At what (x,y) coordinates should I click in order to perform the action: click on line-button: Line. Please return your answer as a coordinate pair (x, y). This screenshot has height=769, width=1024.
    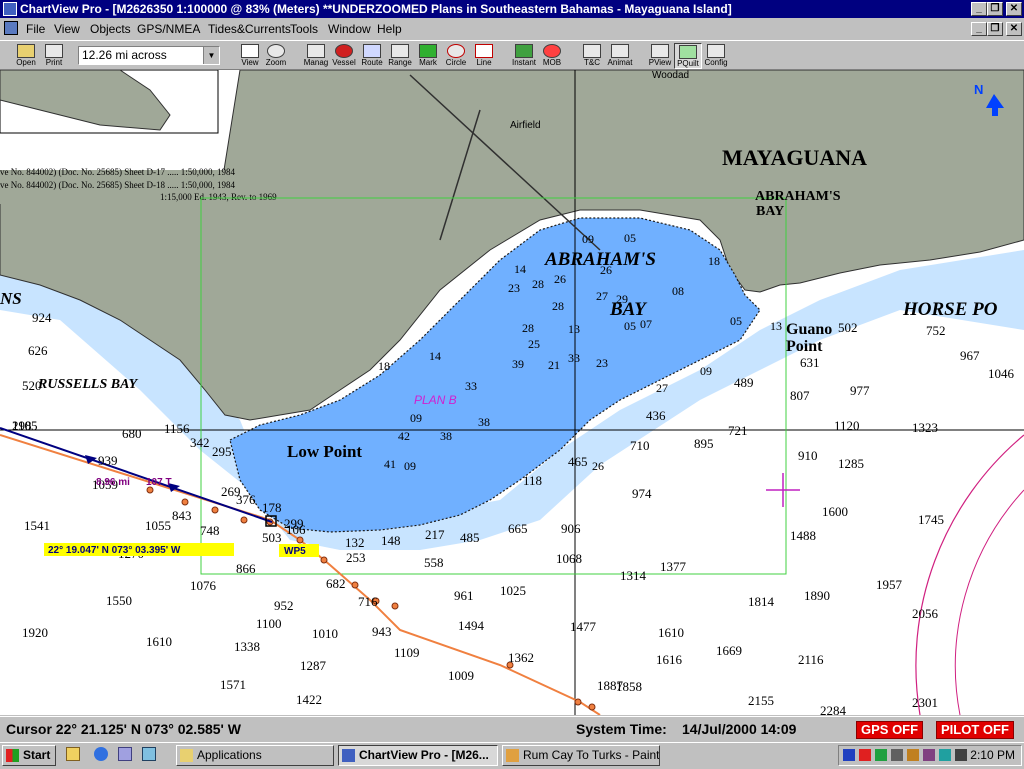
    Looking at the image, I should click on (484, 56).